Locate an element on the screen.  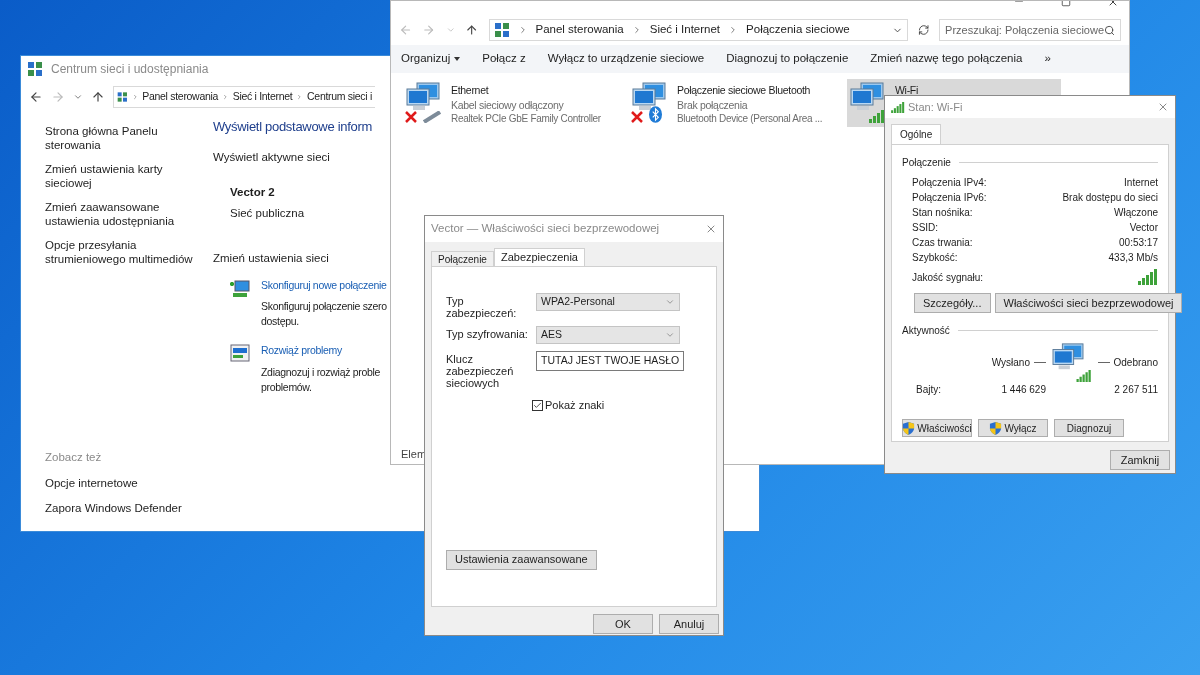
task-link: Skonfiguruj nowe połączenie is located at coordinates (324, 285).